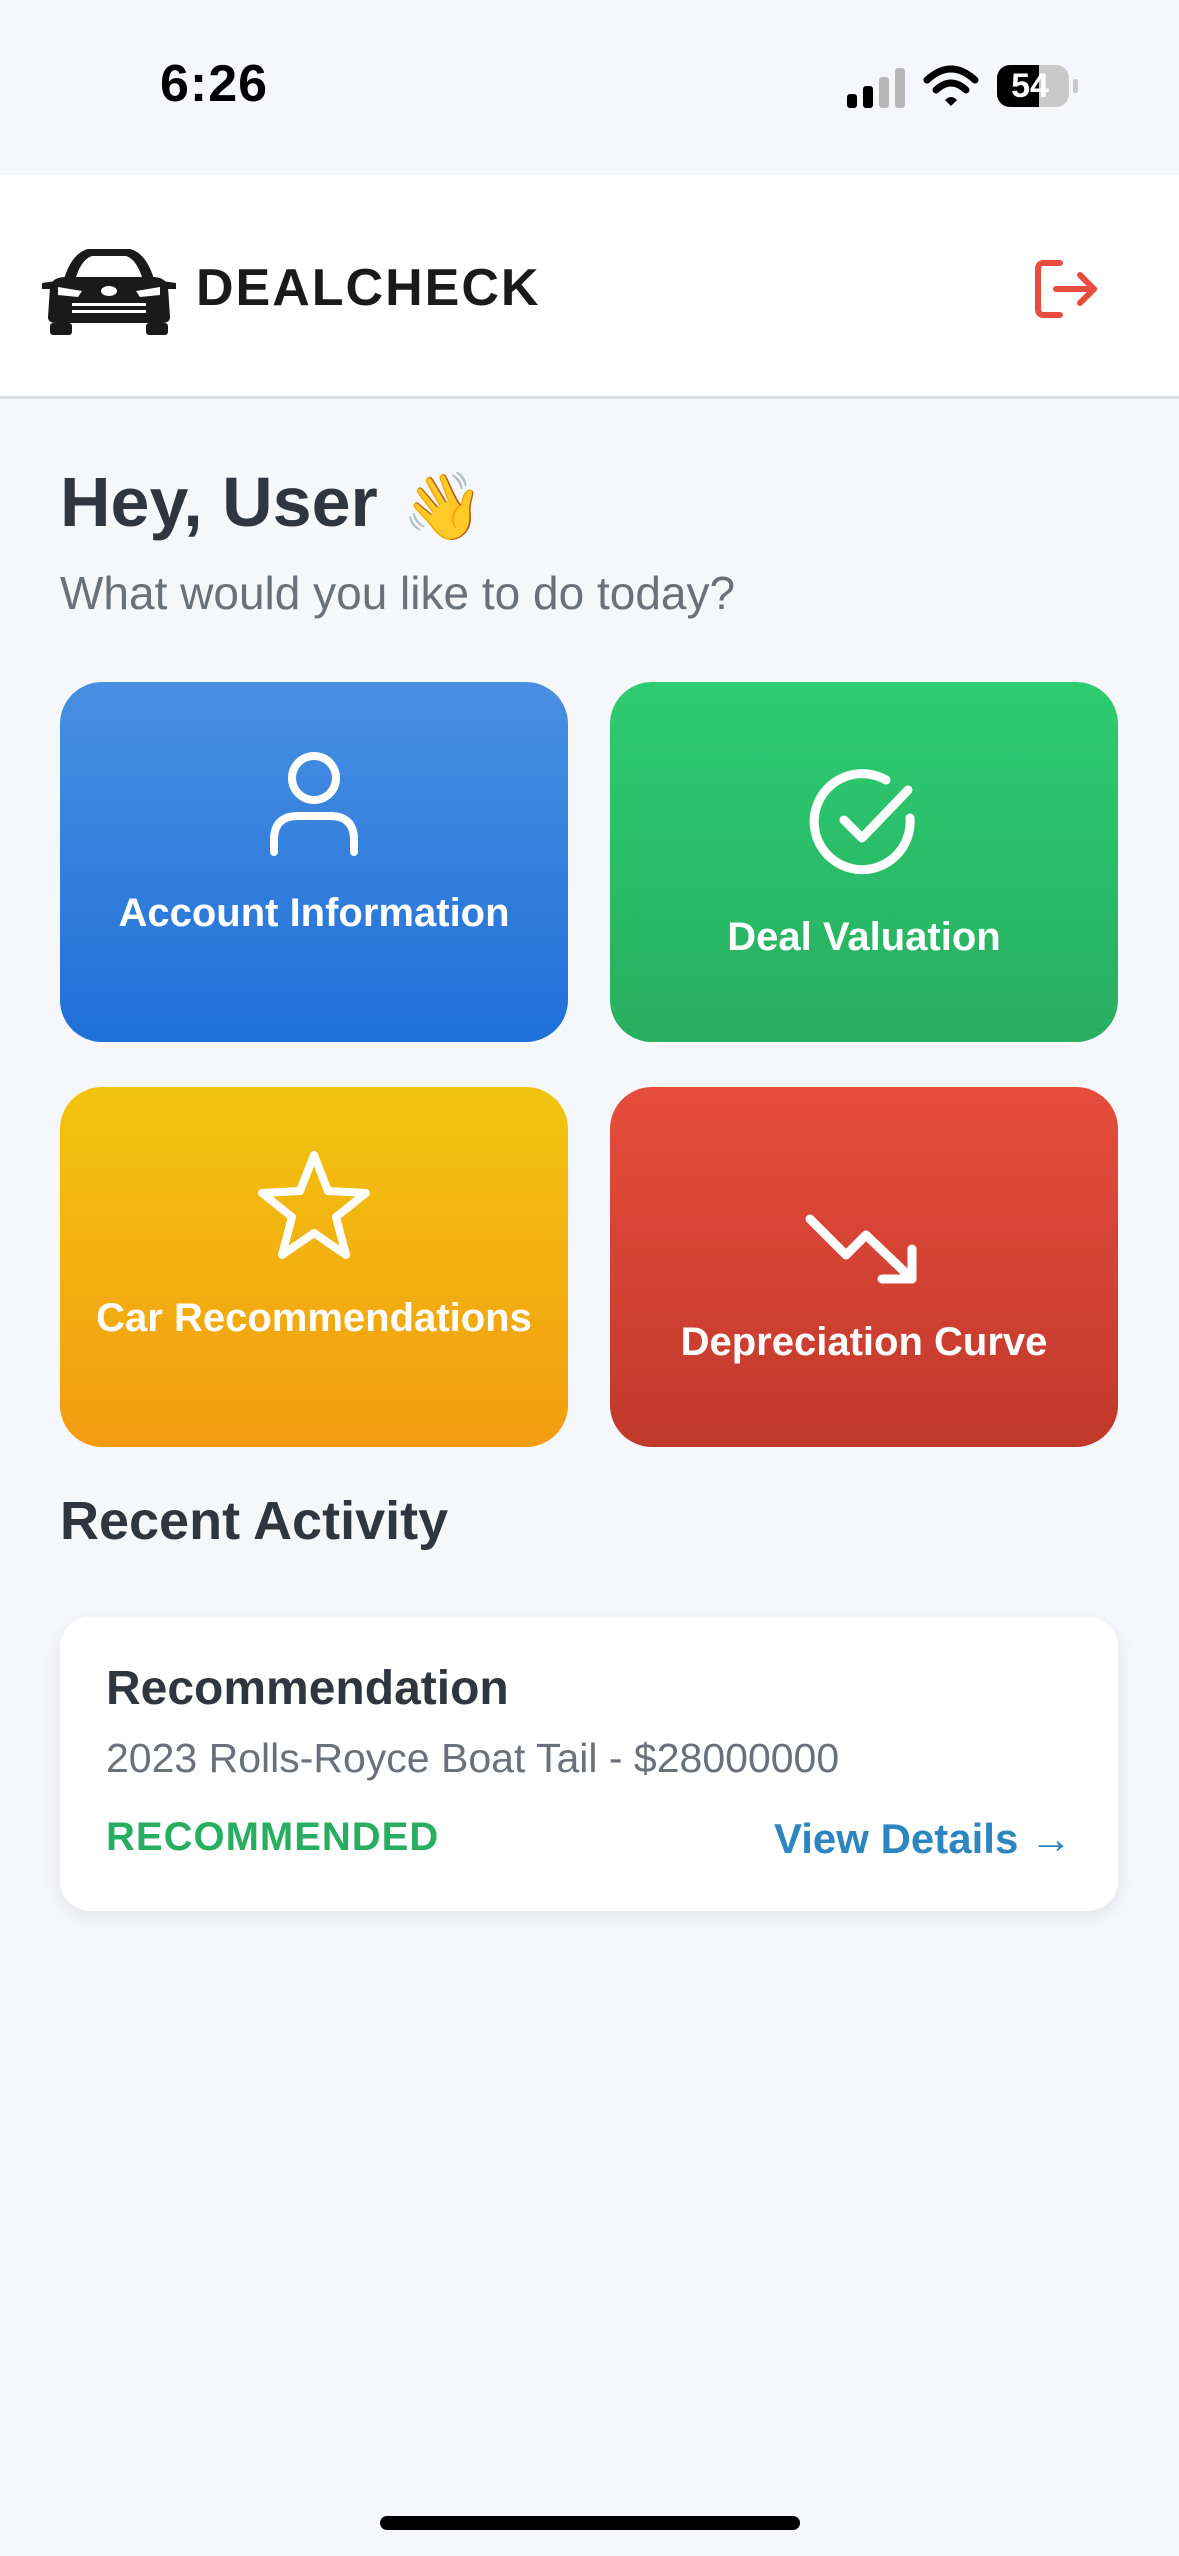  I want to click on depreciation-curve-label: Depreciation Curve, so click(864, 1342).